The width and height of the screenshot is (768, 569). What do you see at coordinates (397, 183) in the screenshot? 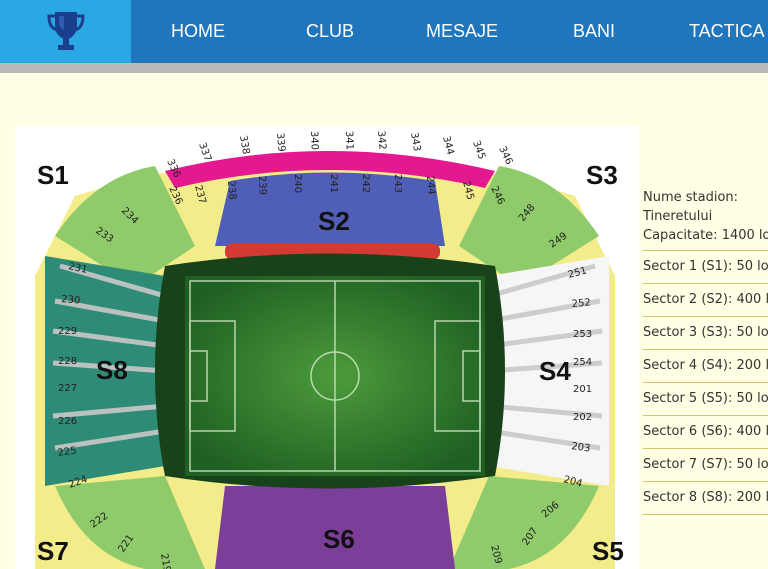
I see `seat-label: 243` at bounding box center [397, 183].